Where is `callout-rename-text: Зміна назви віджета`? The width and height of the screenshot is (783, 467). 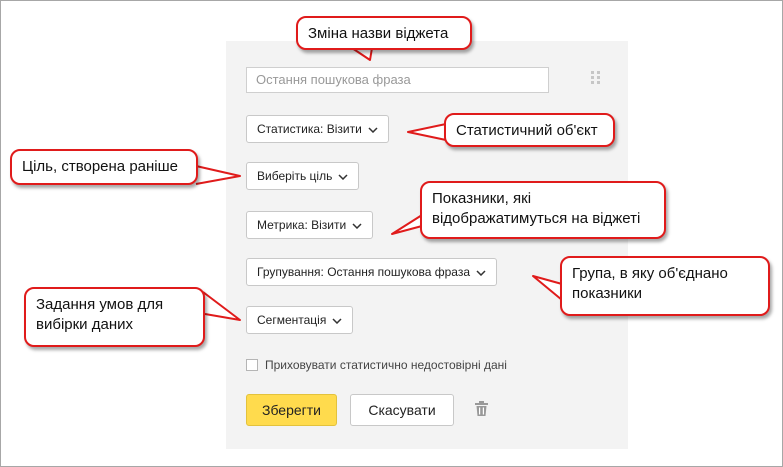
callout-rename-text: Зміна назви віджета is located at coordinates (378, 33).